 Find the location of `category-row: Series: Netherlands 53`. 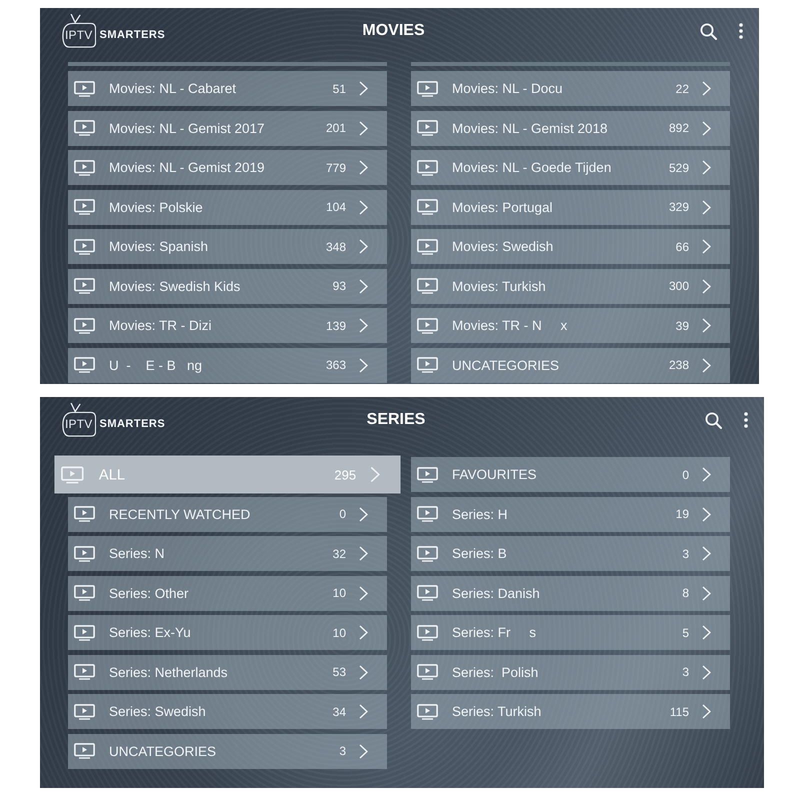

category-row: Series: Netherlands 53 is located at coordinates (227, 672).